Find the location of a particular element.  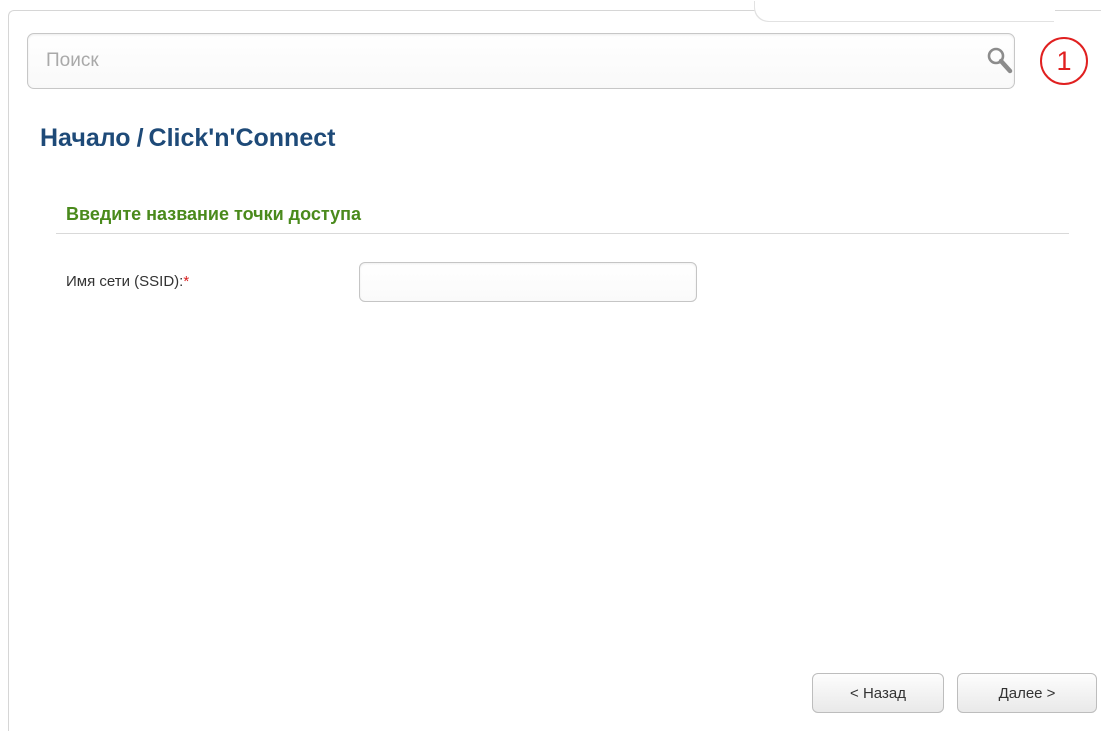

ssid-label-text: Имя сети (SSID): is located at coordinates (125, 281).